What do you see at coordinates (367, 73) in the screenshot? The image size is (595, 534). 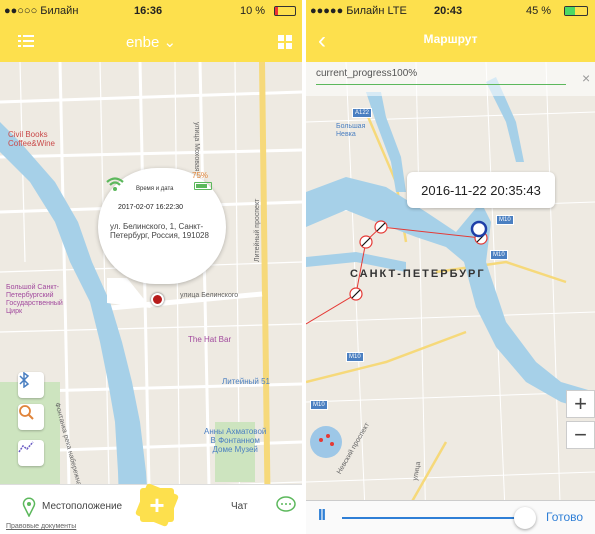 I see `progress-label: current_progress100%` at bounding box center [367, 73].